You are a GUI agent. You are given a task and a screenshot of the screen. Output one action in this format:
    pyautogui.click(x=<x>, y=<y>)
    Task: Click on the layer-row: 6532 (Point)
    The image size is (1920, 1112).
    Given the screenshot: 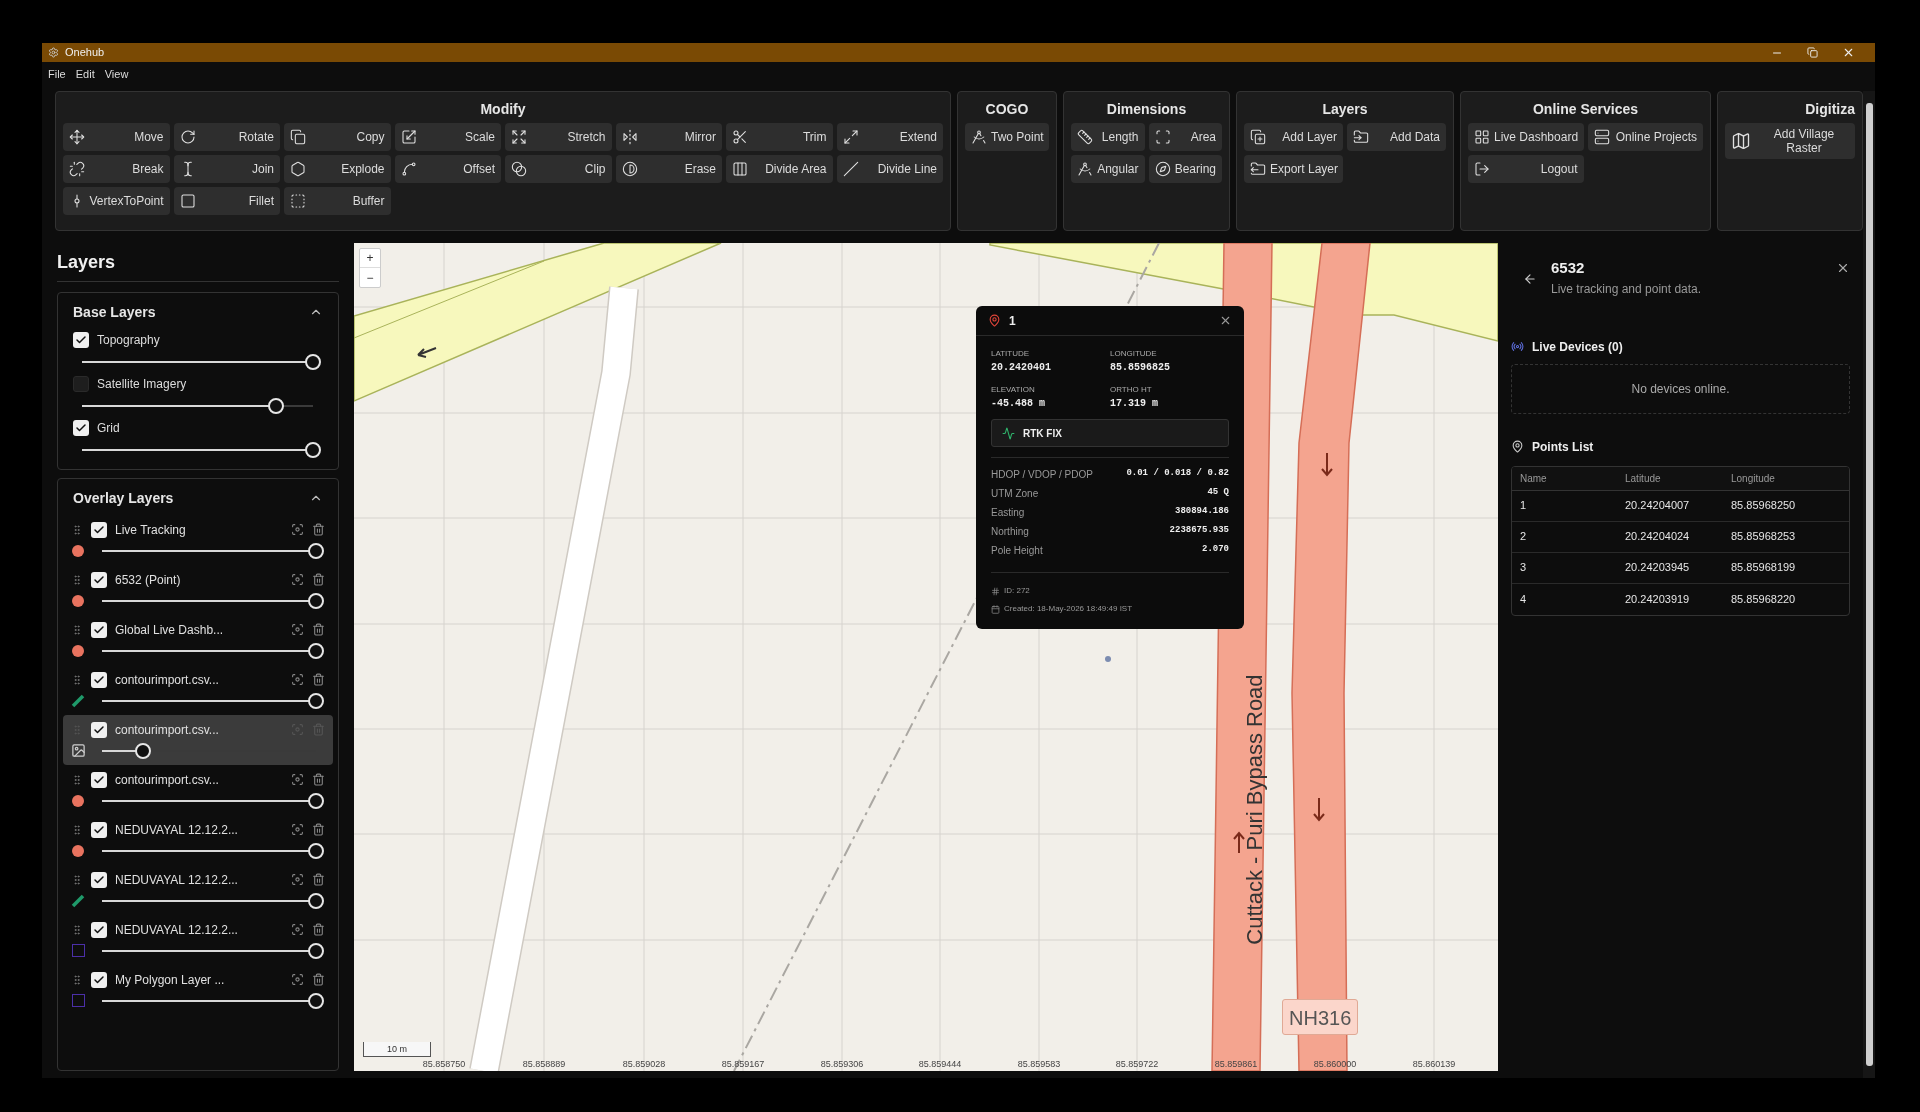 What is the action you would take?
    pyautogui.click(x=198, y=590)
    